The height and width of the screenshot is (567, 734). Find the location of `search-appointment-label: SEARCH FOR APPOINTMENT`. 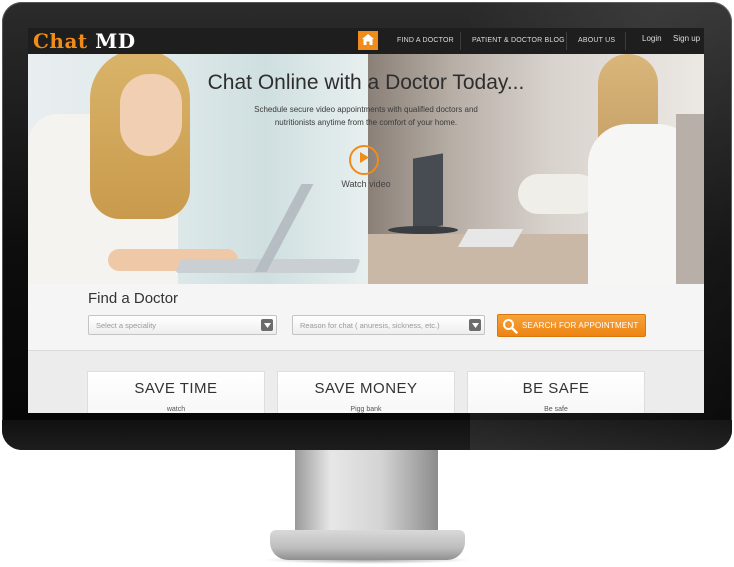

search-appointment-label: SEARCH FOR APPOINTMENT is located at coordinates (580, 325).